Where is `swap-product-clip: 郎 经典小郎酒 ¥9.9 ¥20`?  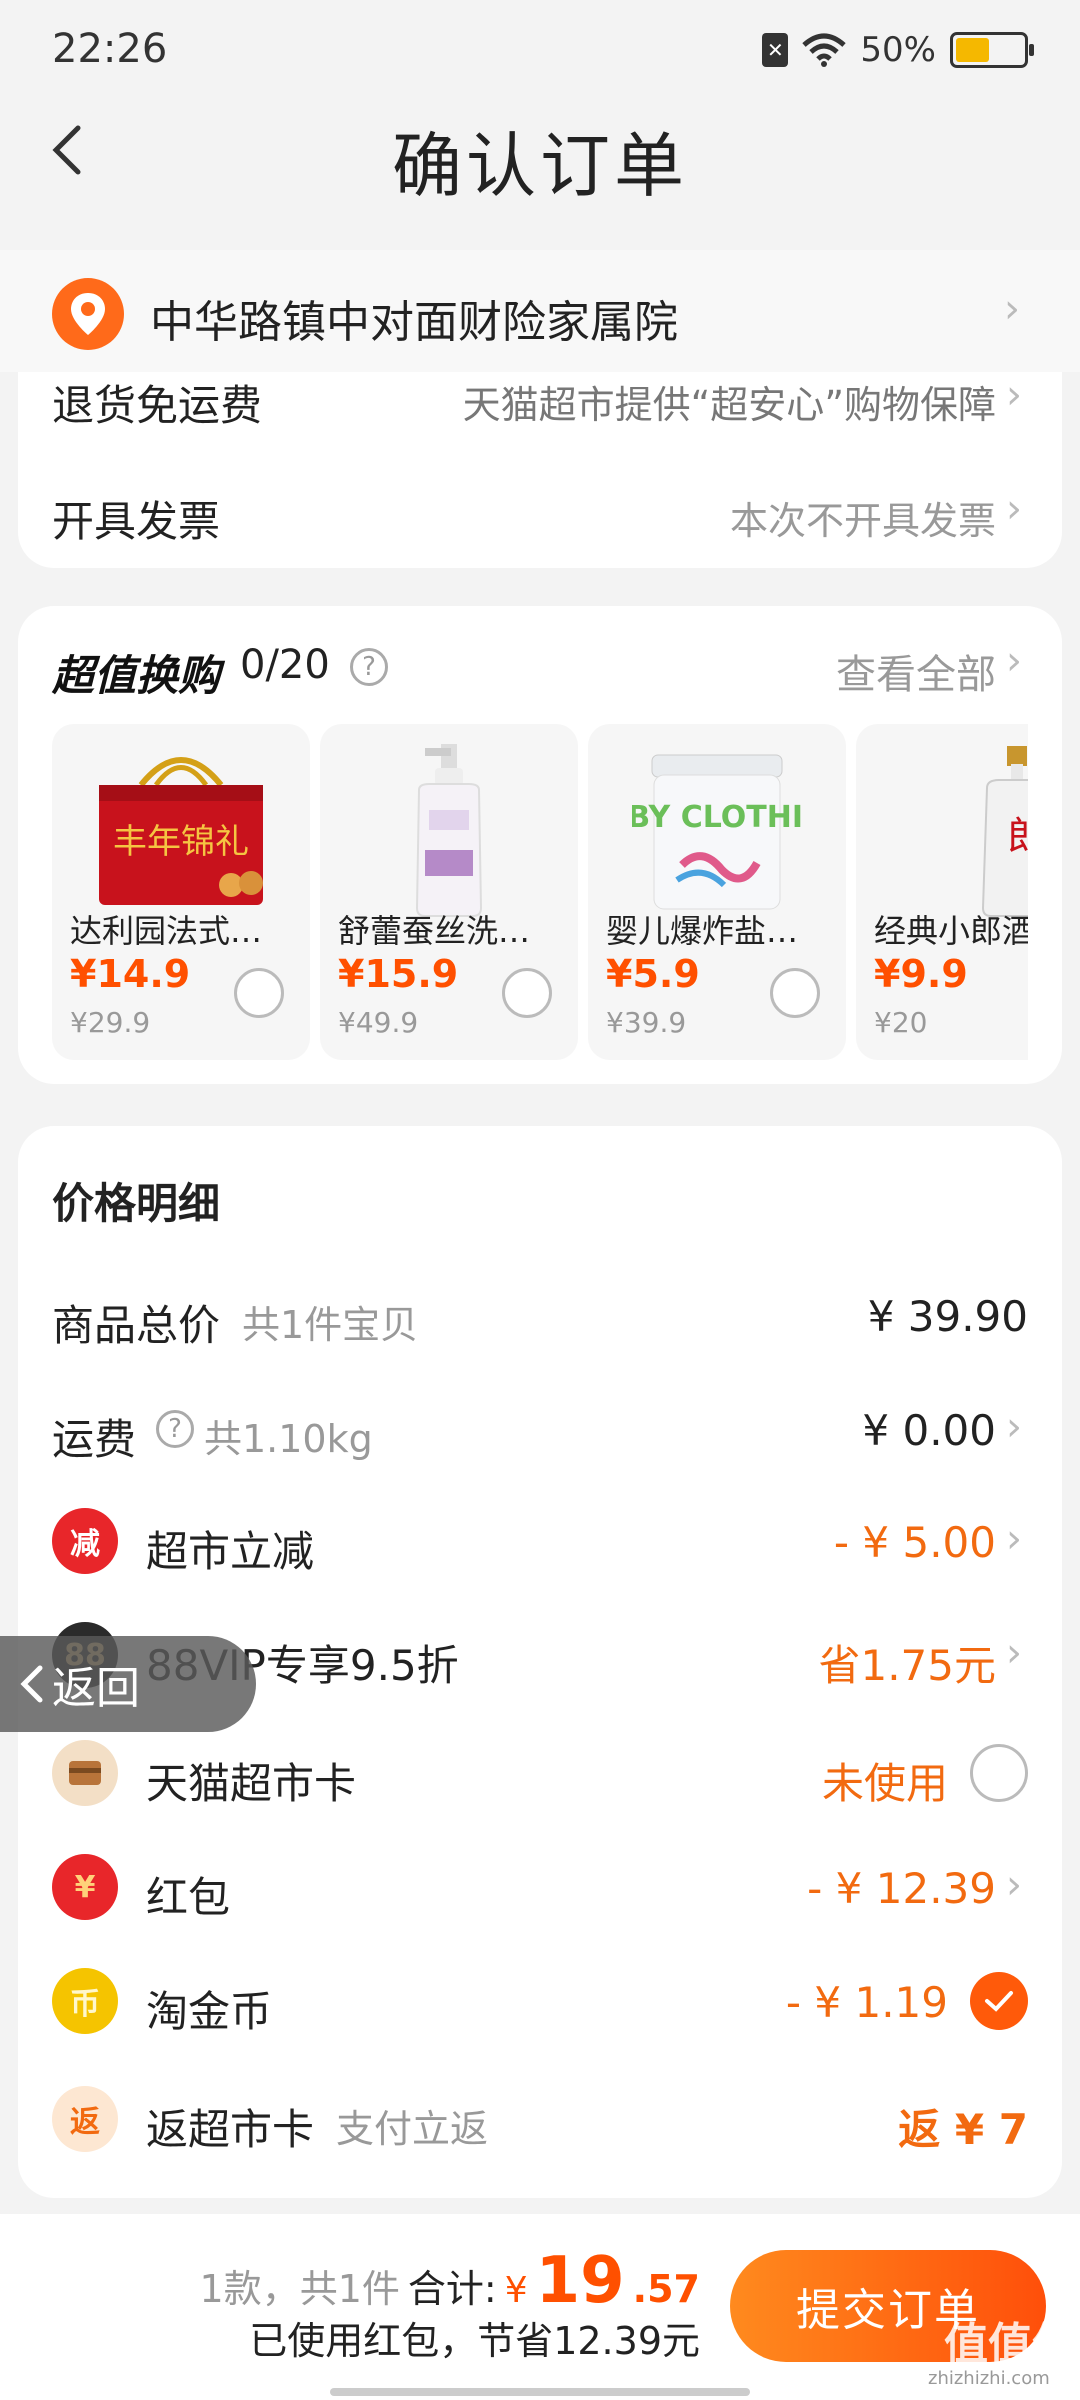
swap-product-clip: 郎 经典小郎酒 ¥9.9 ¥20 is located at coordinates (942, 892).